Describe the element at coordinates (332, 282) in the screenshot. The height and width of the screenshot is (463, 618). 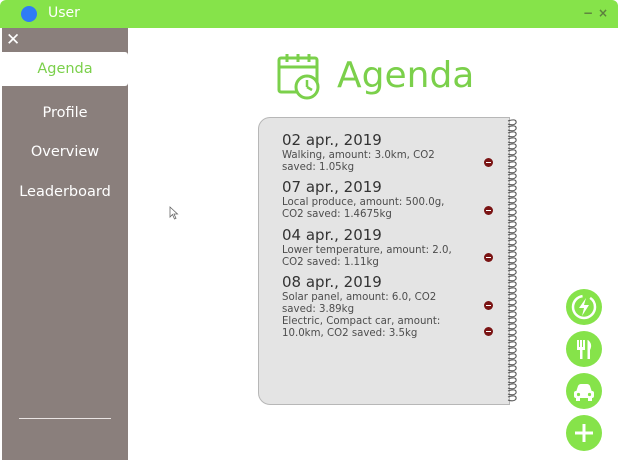
I see `entry-date: 08 apr., 2019` at that location.